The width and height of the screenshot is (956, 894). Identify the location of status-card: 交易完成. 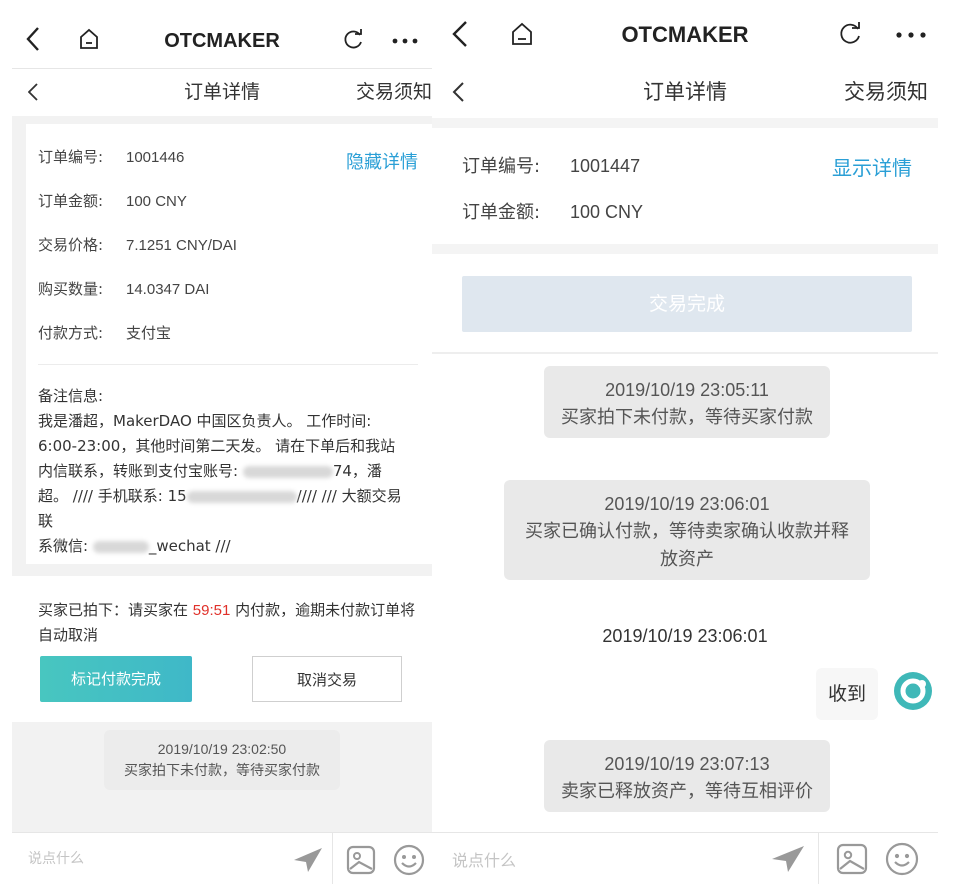
(685, 303).